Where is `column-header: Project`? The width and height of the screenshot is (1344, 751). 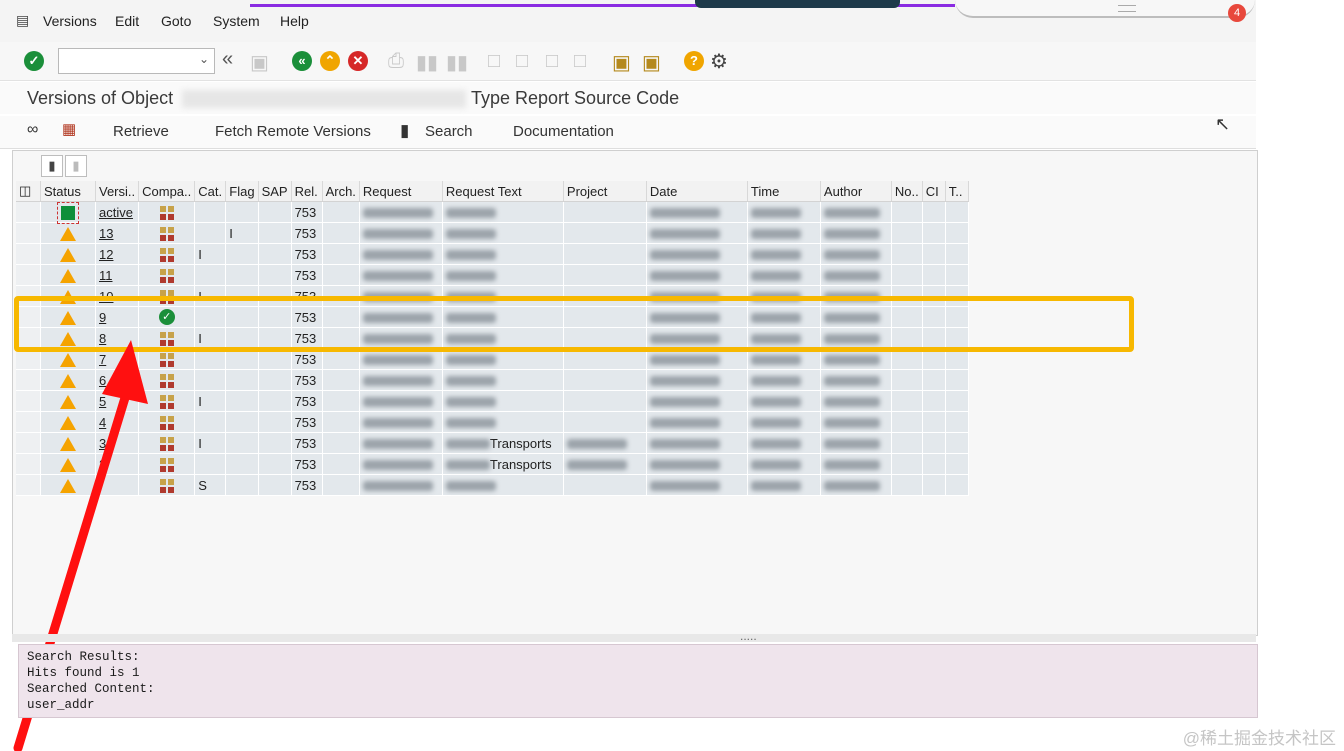 column-header: Project is located at coordinates (605, 191).